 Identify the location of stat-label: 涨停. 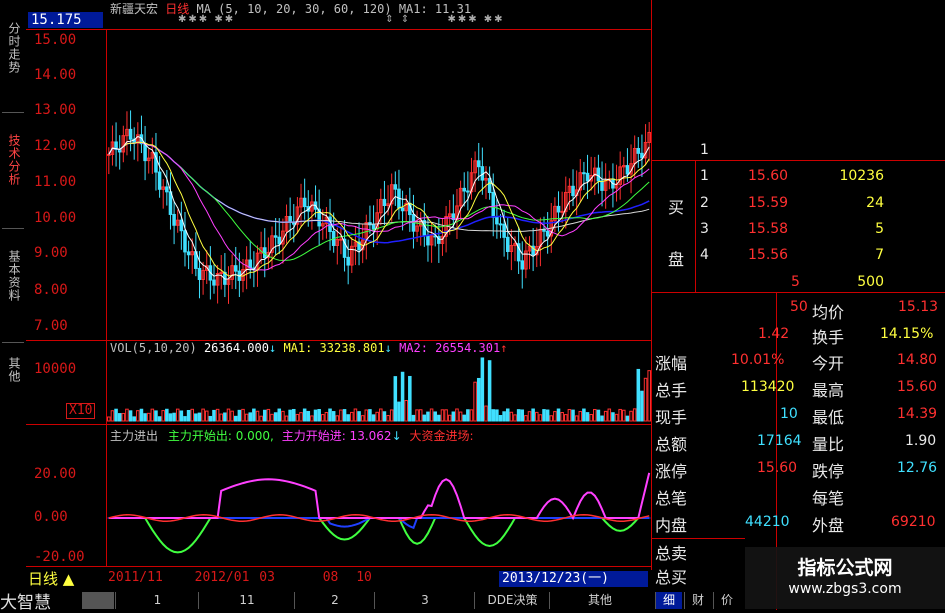
(671, 471).